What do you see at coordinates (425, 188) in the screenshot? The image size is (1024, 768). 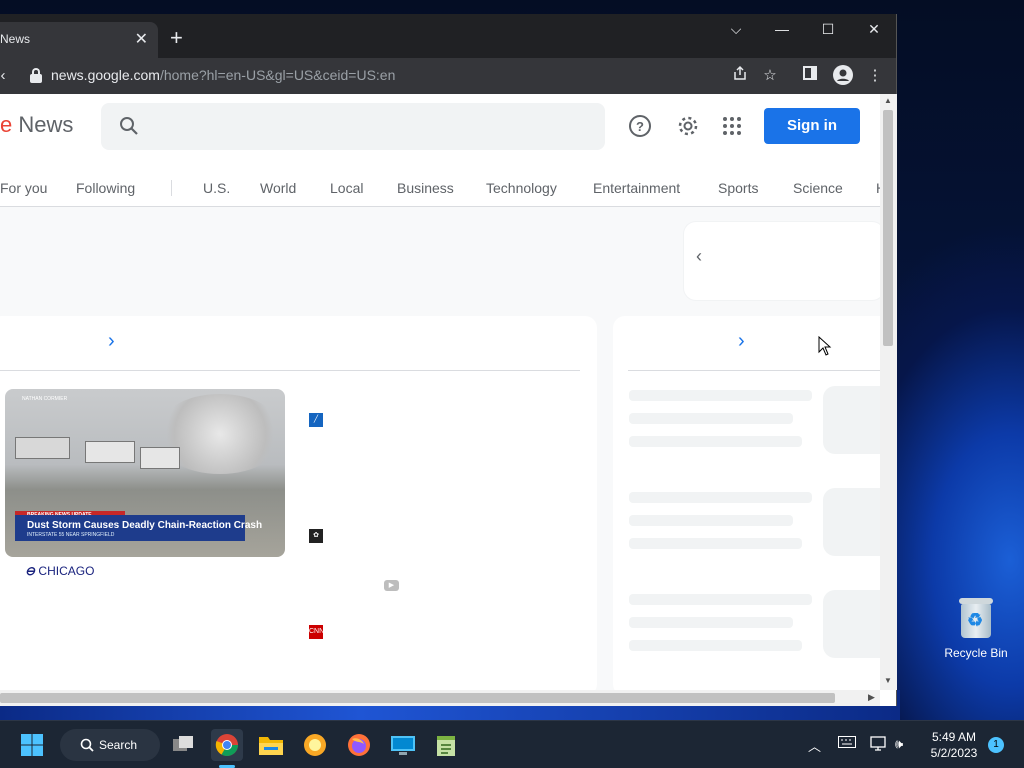 I see `nav-business: Business` at bounding box center [425, 188].